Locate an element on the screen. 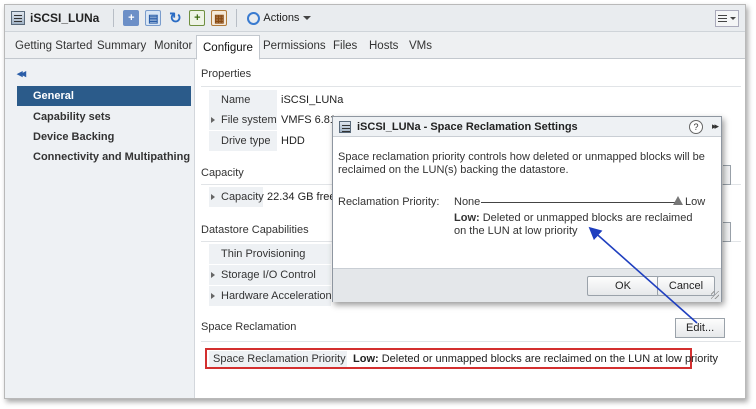  capacity-heading: Capacity is located at coordinates (222, 173).